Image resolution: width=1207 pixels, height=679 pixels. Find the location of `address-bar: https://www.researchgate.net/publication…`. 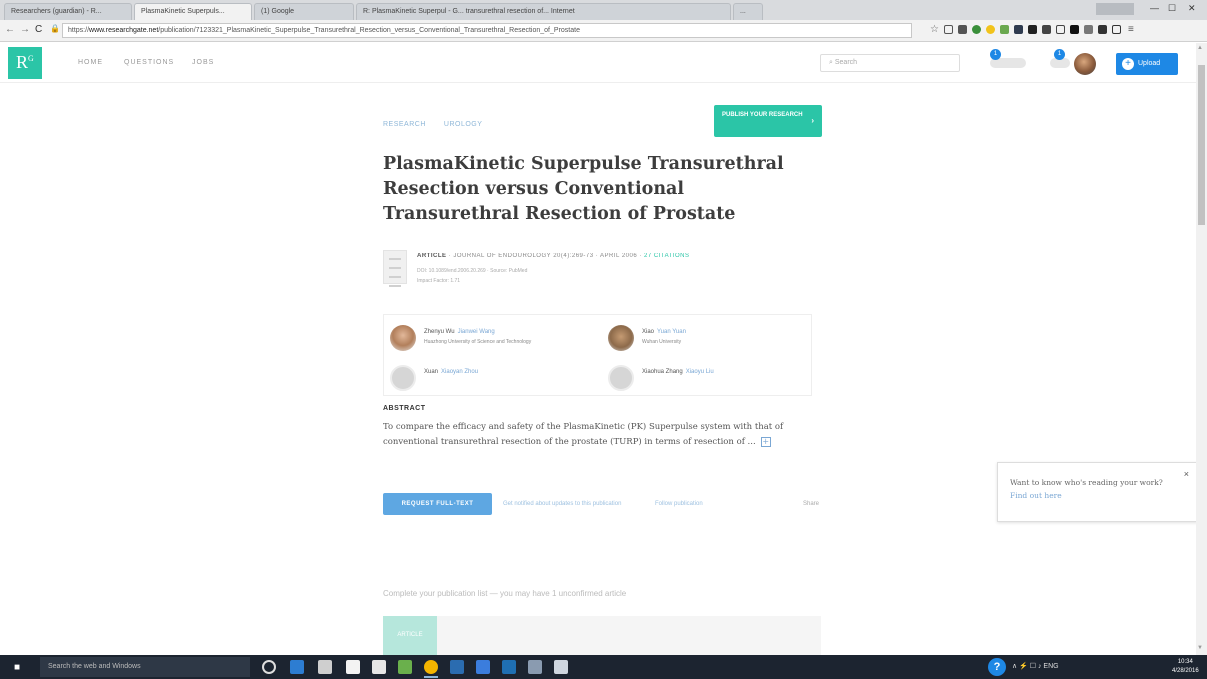

address-bar: https://www.researchgate.net/publication… is located at coordinates (487, 30).